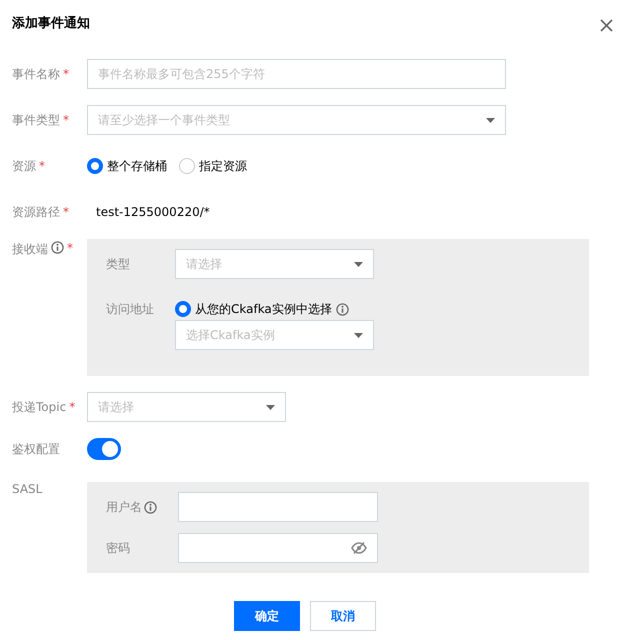 The height and width of the screenshot is (640, 622). What do you see at coordinates (36, 212) in the screenshot?
I see `field-label: 资源路径` at bounding box center [36, 212].